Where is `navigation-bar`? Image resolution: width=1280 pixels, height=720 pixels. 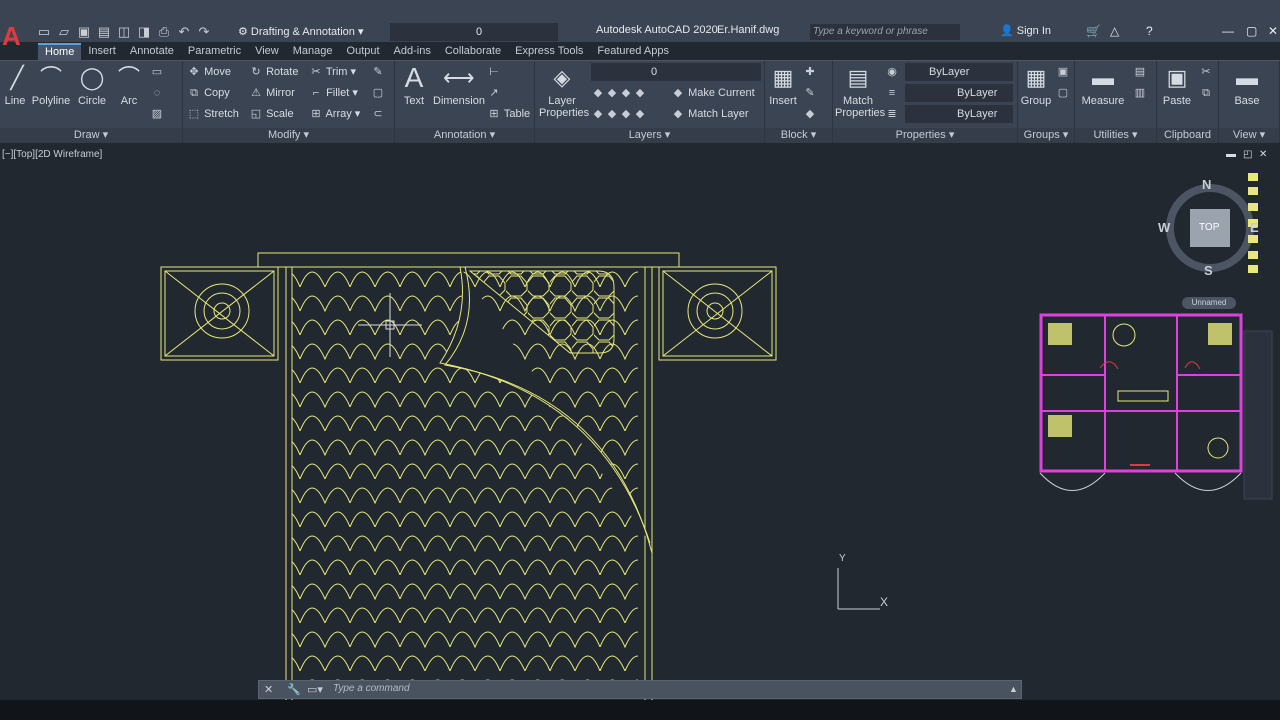
navigation-bar is located at coordinates (1258, 415).